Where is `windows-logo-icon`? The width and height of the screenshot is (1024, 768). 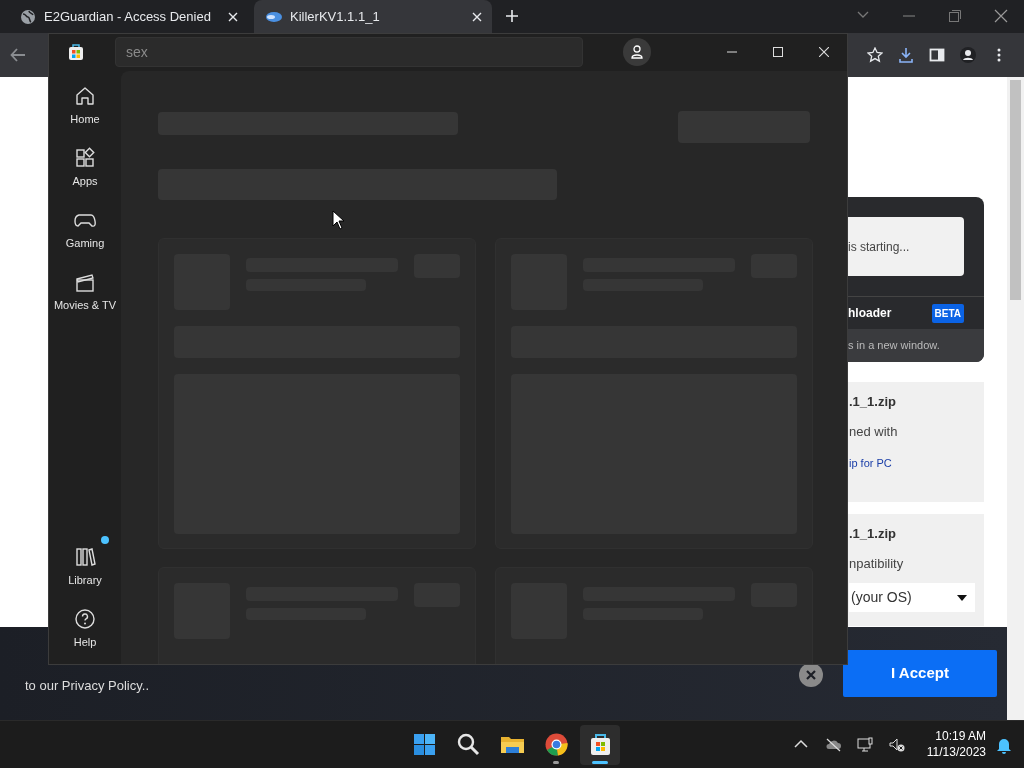 windows-logo-icon is located at coordinates (424, 744).